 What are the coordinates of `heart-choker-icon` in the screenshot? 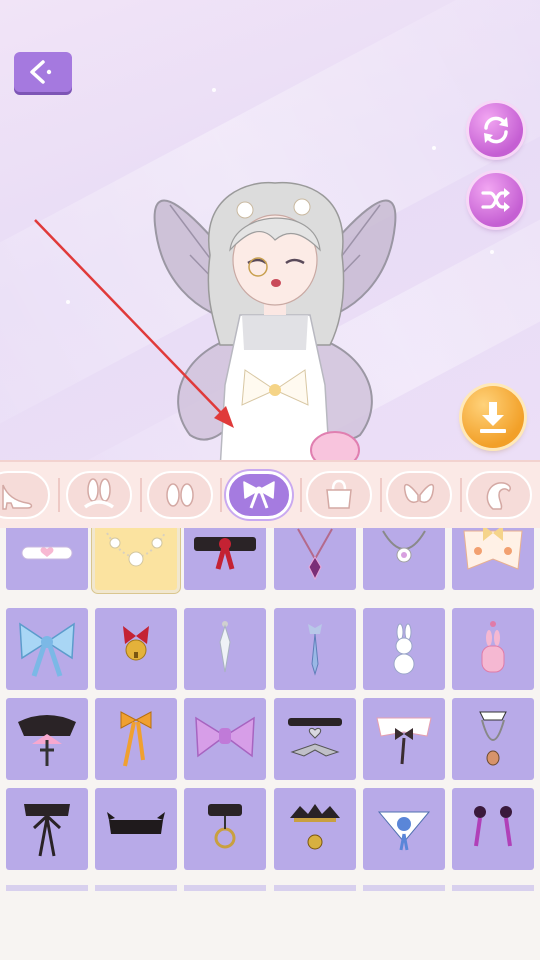 It's located at (47, 553).